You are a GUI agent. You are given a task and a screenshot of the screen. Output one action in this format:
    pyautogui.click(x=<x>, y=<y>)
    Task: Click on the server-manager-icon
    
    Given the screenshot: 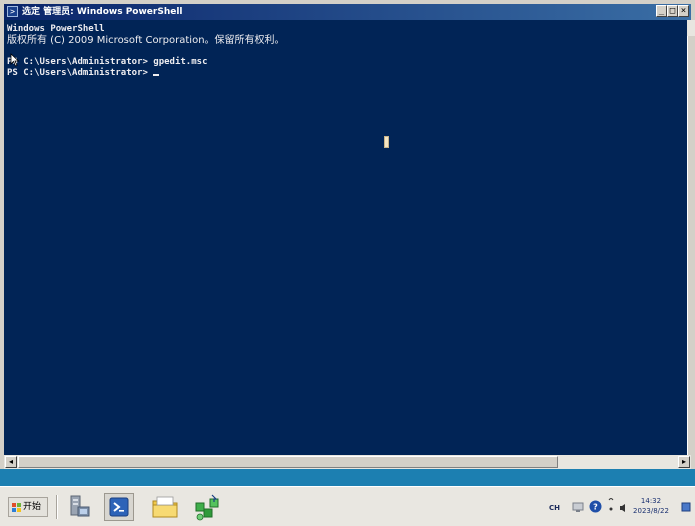 What is the action you would take?
    pyautogui.click(x=80, y=506)
    